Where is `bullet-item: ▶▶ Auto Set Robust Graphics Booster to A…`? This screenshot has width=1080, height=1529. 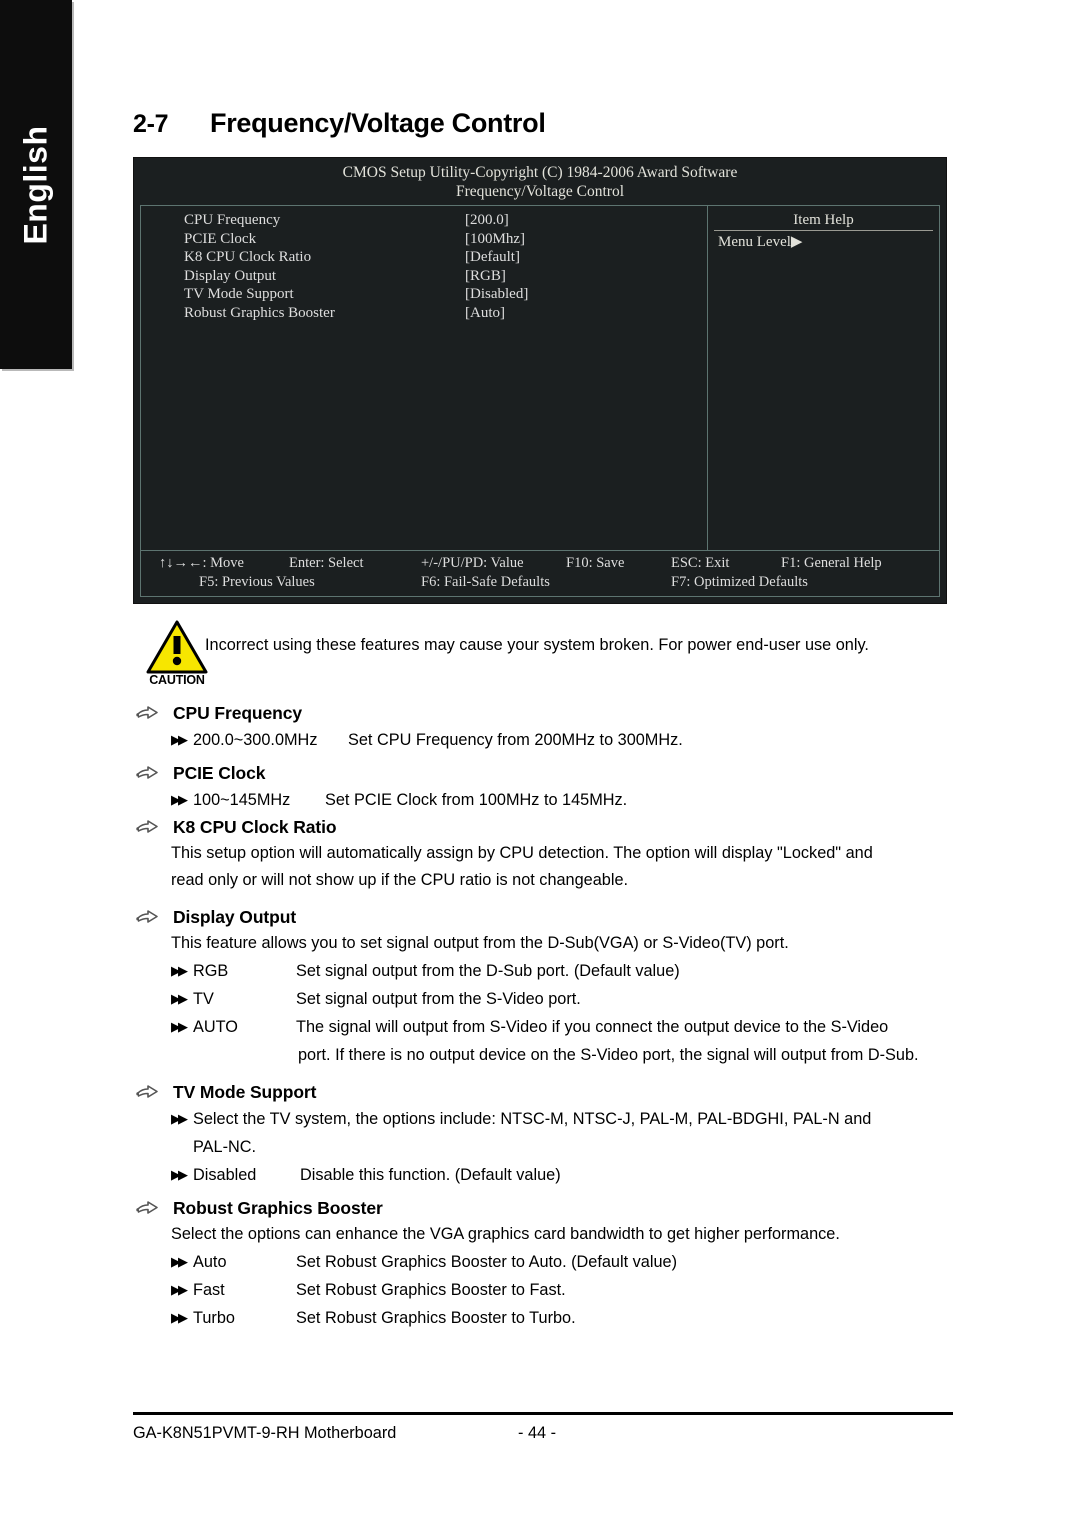 bullet-item: ▶▶ Auto Set Robust Graphics Booster to A… is located at coordinates (545, 1262).